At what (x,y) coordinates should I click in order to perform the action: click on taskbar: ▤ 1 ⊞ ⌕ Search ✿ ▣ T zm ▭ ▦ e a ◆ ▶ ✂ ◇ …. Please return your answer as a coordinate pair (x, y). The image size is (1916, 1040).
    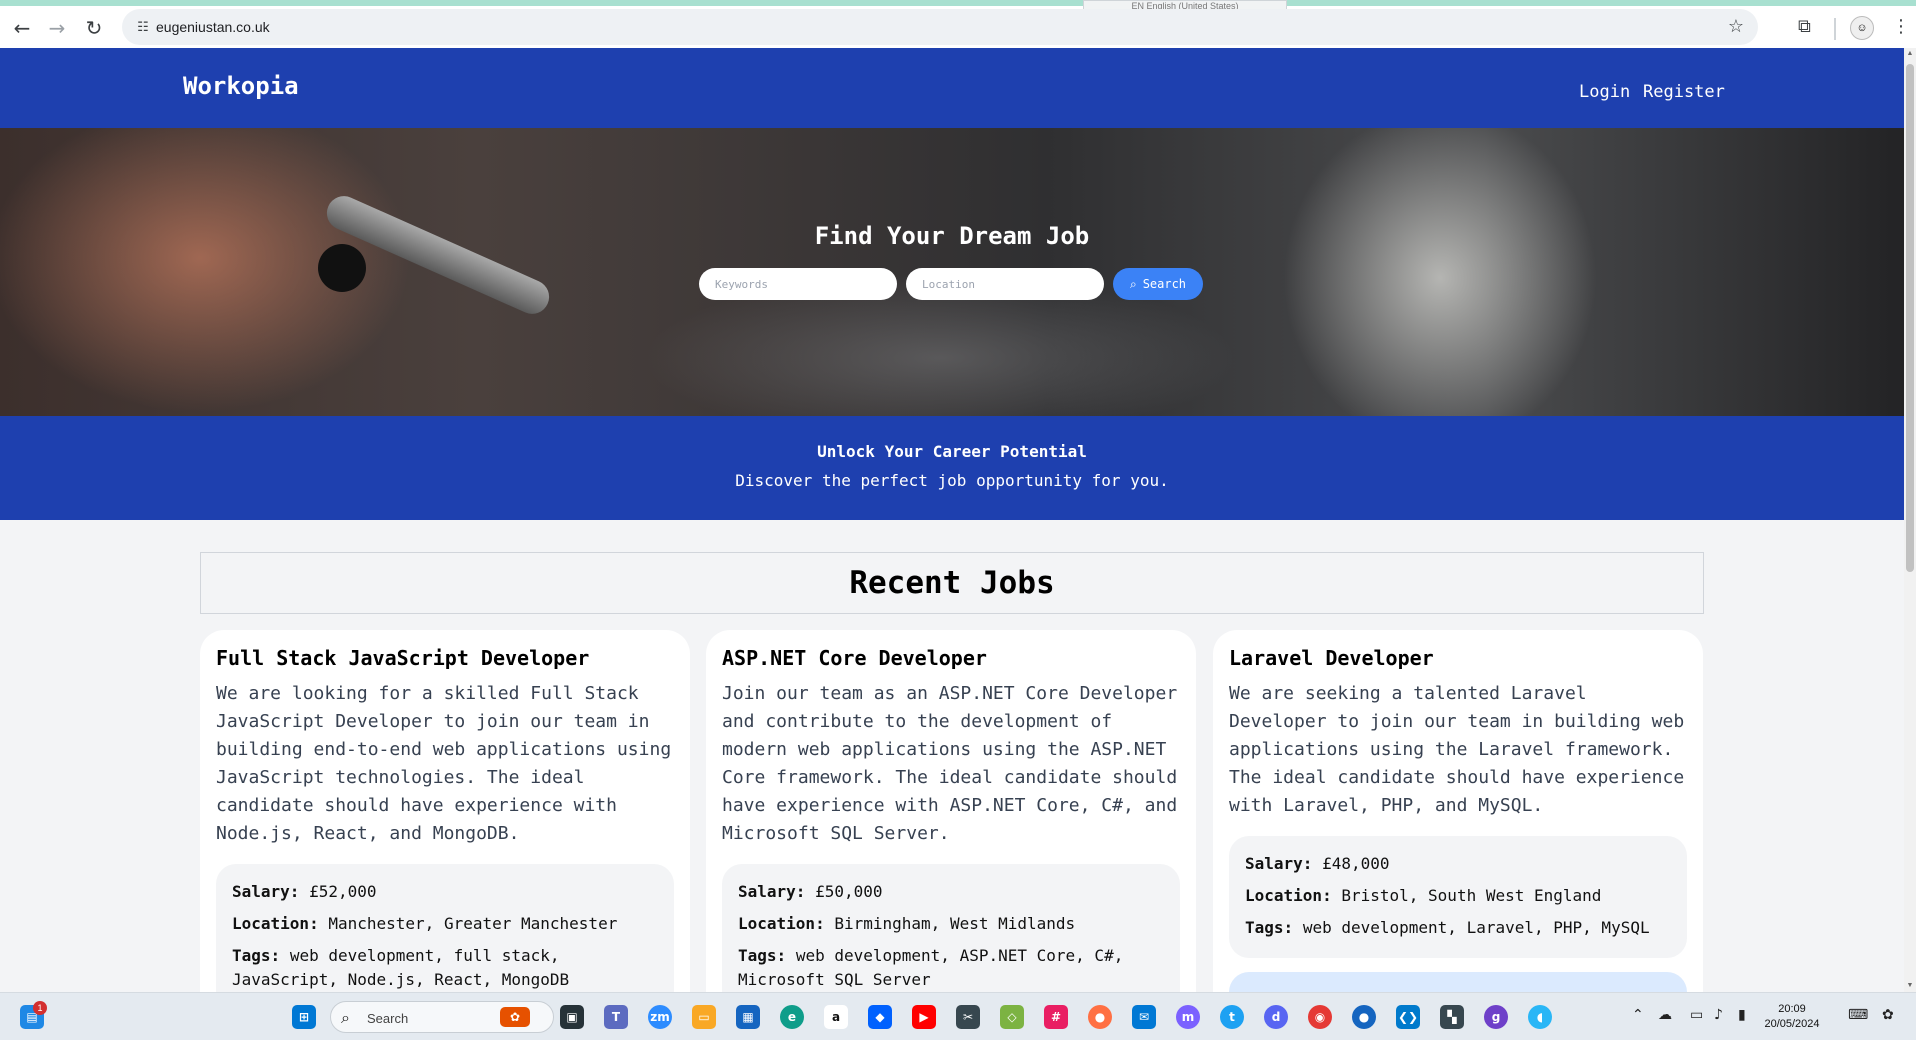
    Looking at the image, I should click on (958, 1016).